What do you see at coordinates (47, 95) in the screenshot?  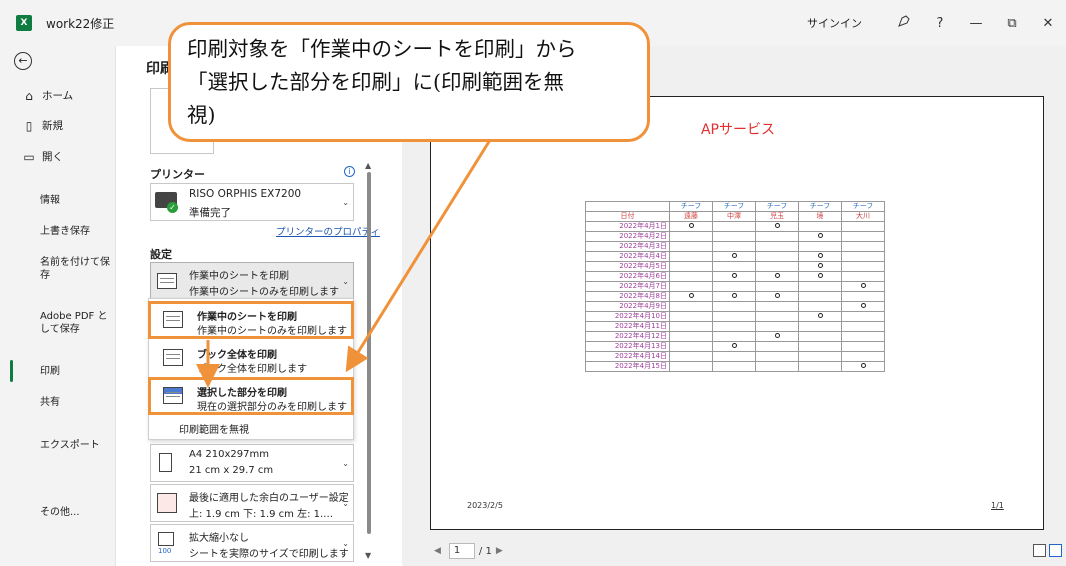 I see `nav-item-home: ⌂ ホーム` at bounding box center [47, 95].